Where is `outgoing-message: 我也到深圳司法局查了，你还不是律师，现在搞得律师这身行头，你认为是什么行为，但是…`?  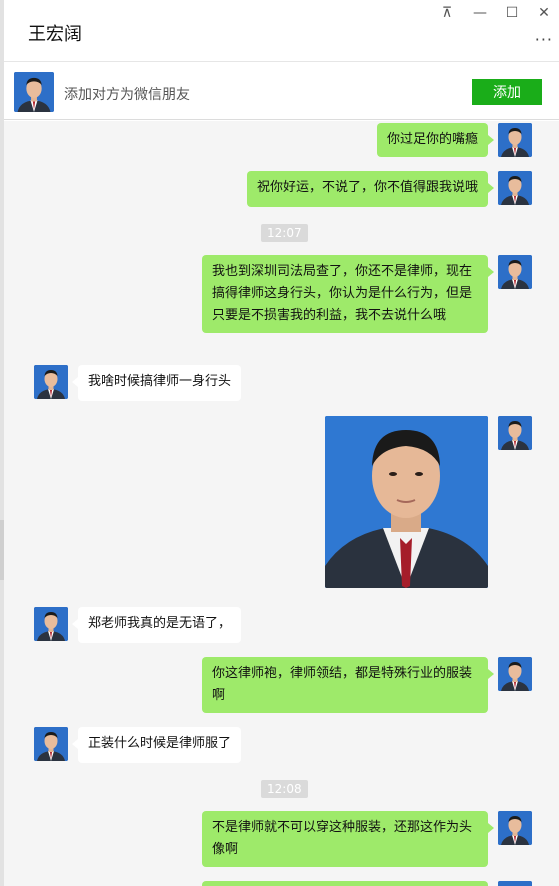
outgoing-message: 我也到深圳司法局查了，你还不是律师，现在搞得律师这身行头，你认为是什么行为，但是… is located at coordinates (348, 294).